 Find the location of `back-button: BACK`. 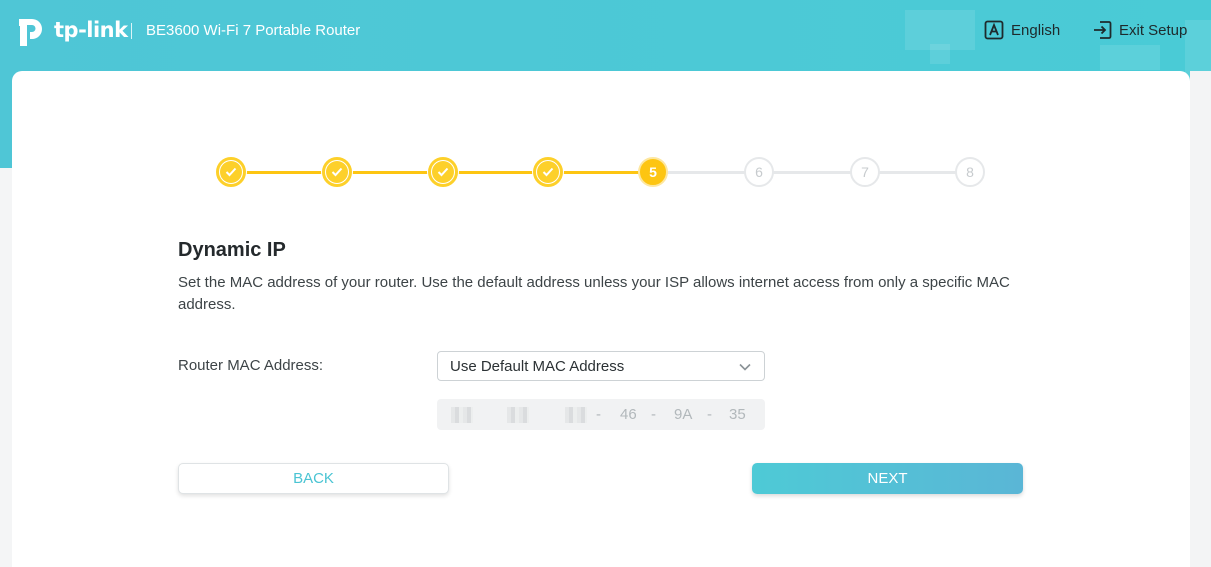

back-button: BACK is located at coordinates (313, 478).